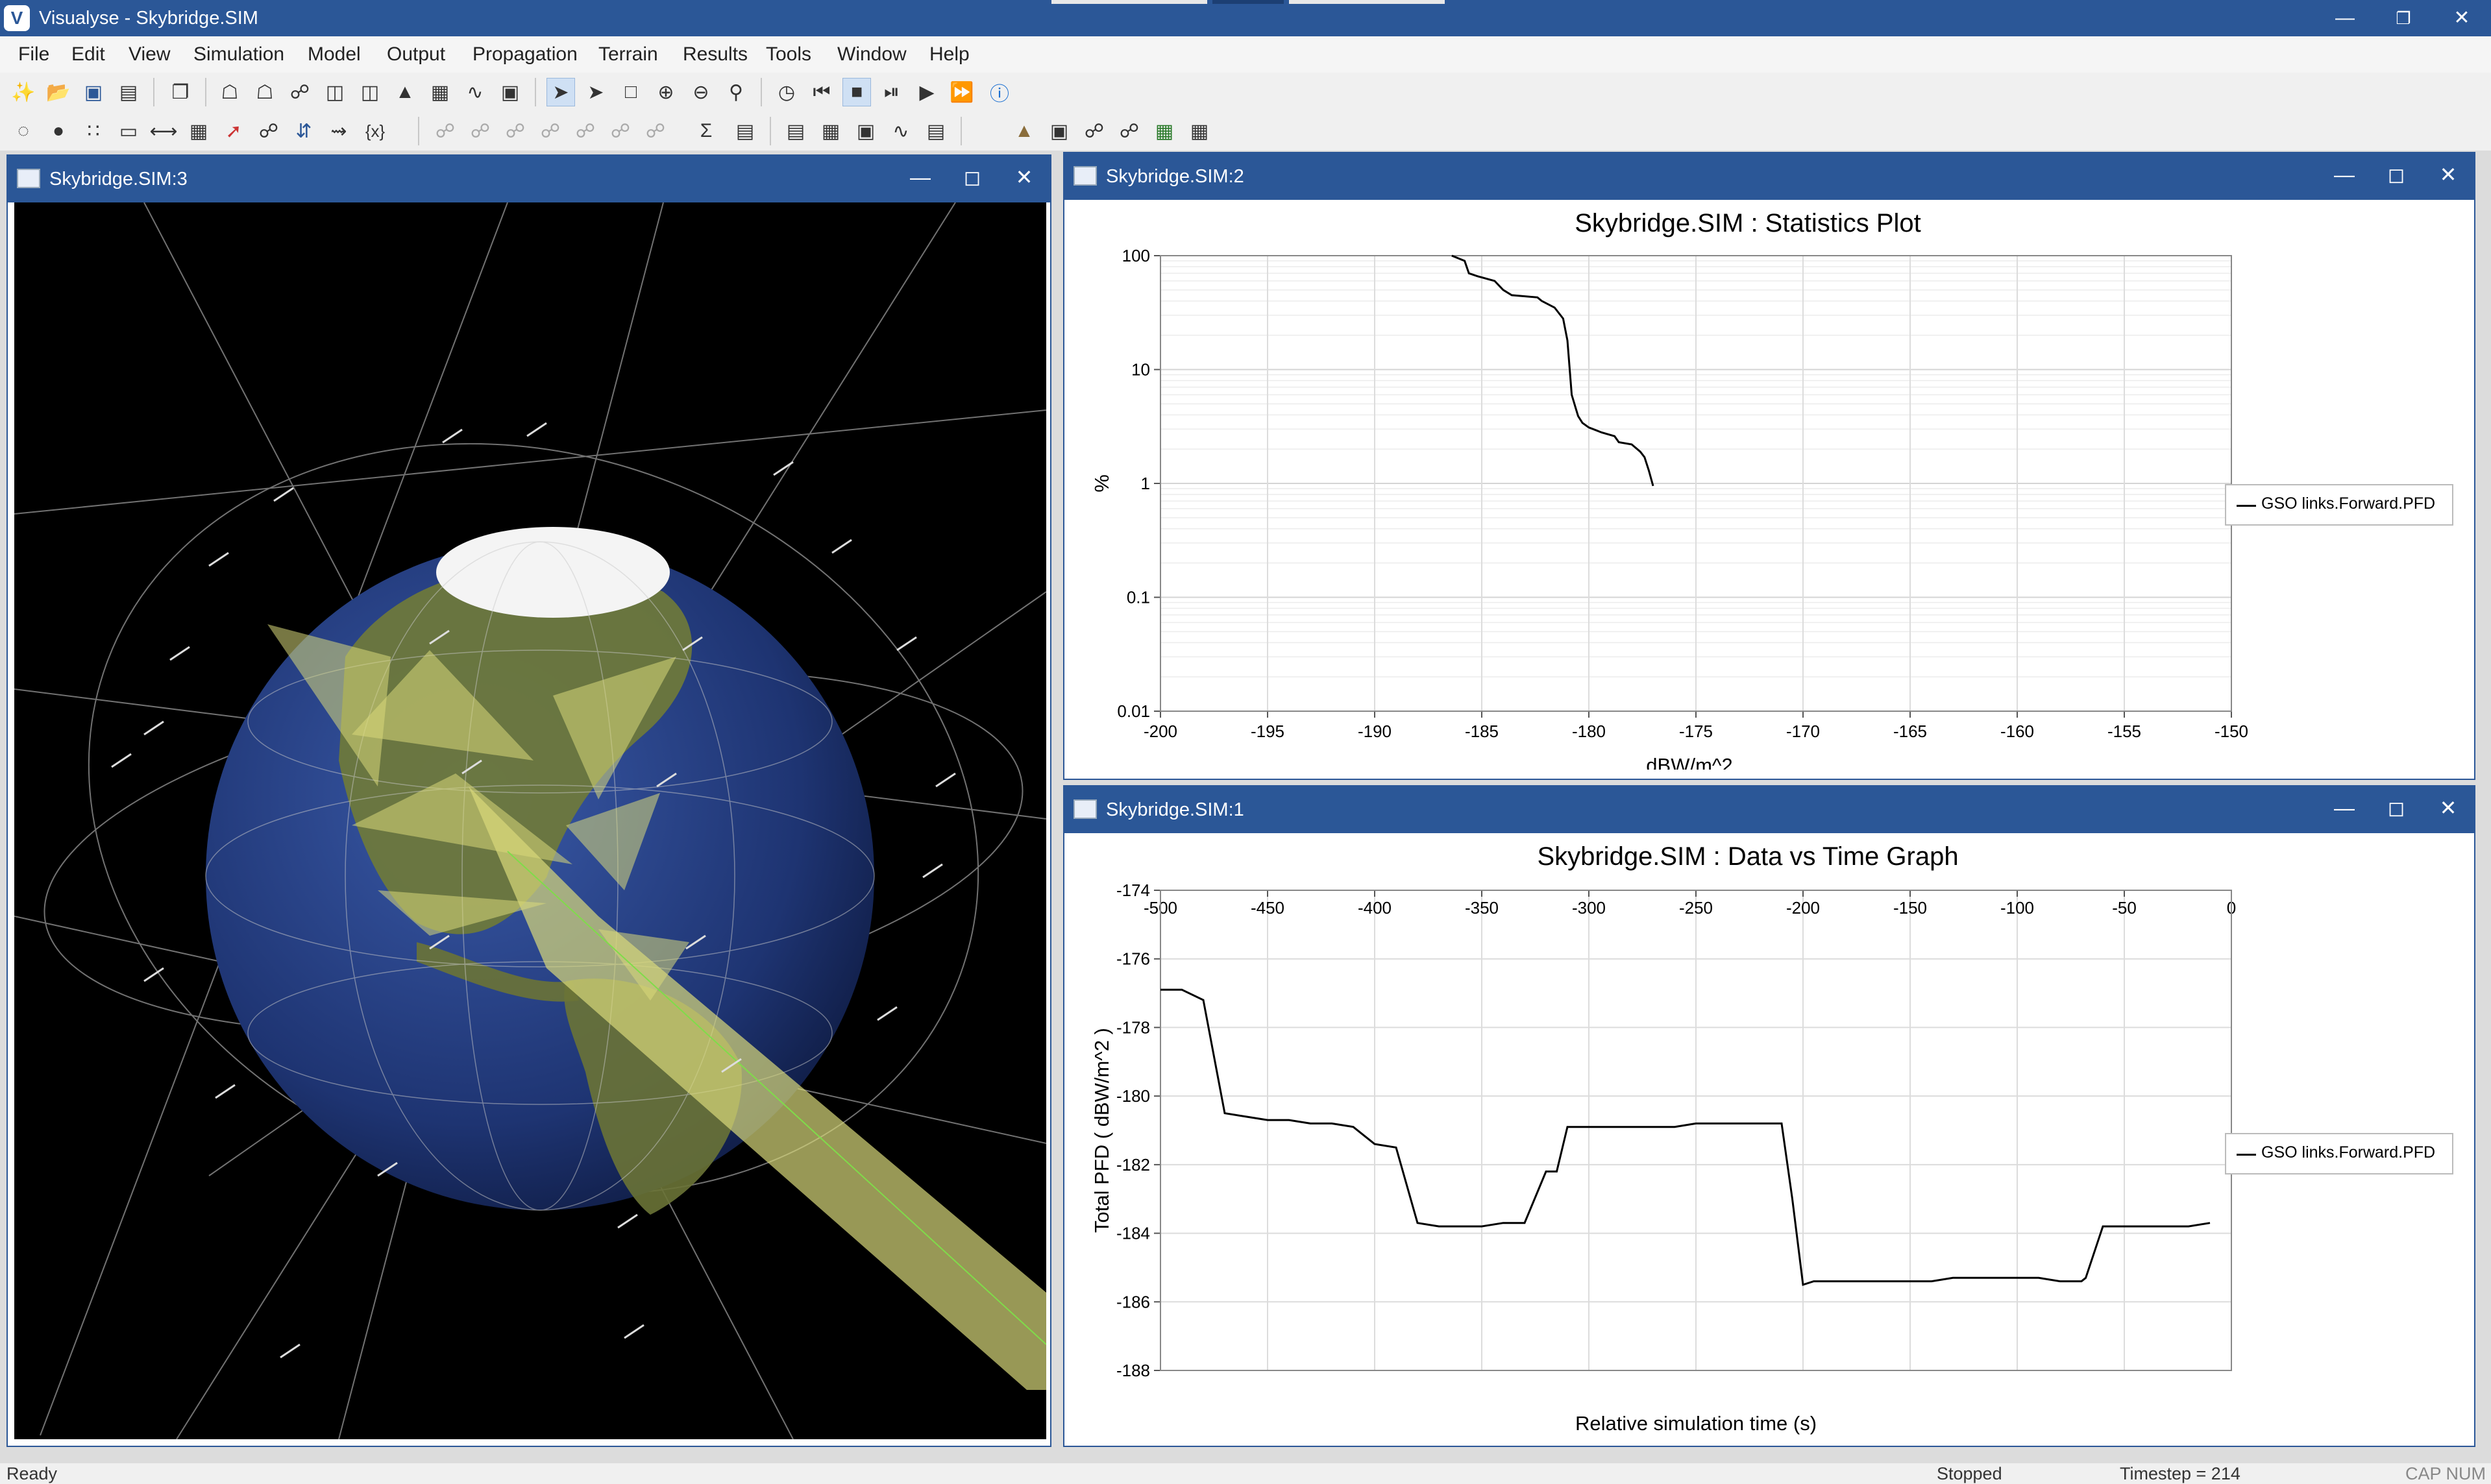 The image size is (2491, 1484). Describe the element at coordinates (1024, 131) in the screenshot. I see `terrain-tool-icon: ▲` at that location.